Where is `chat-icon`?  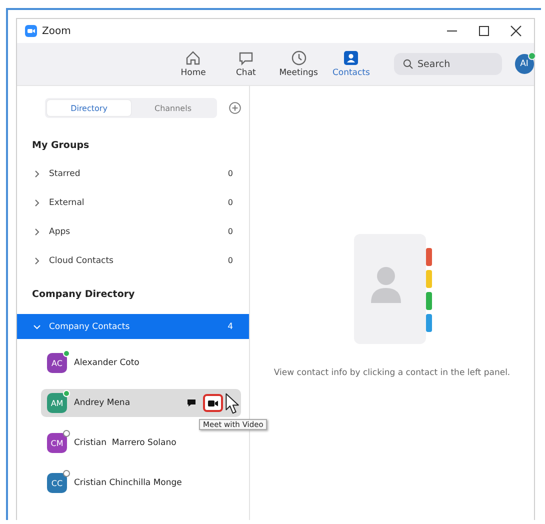 chat-icon is located at coordinates (246, 58).